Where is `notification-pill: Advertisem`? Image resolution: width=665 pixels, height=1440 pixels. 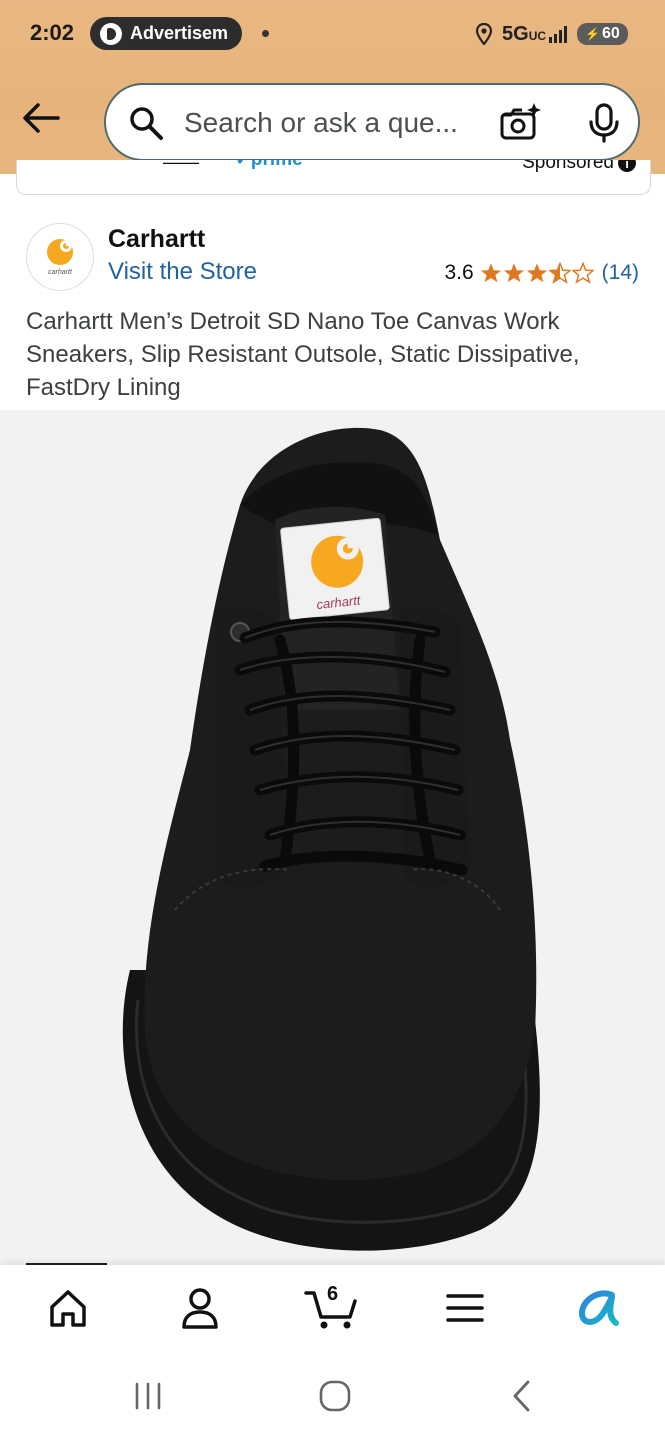
notification-pill: Advertisem is located at coordinates (166, 33).